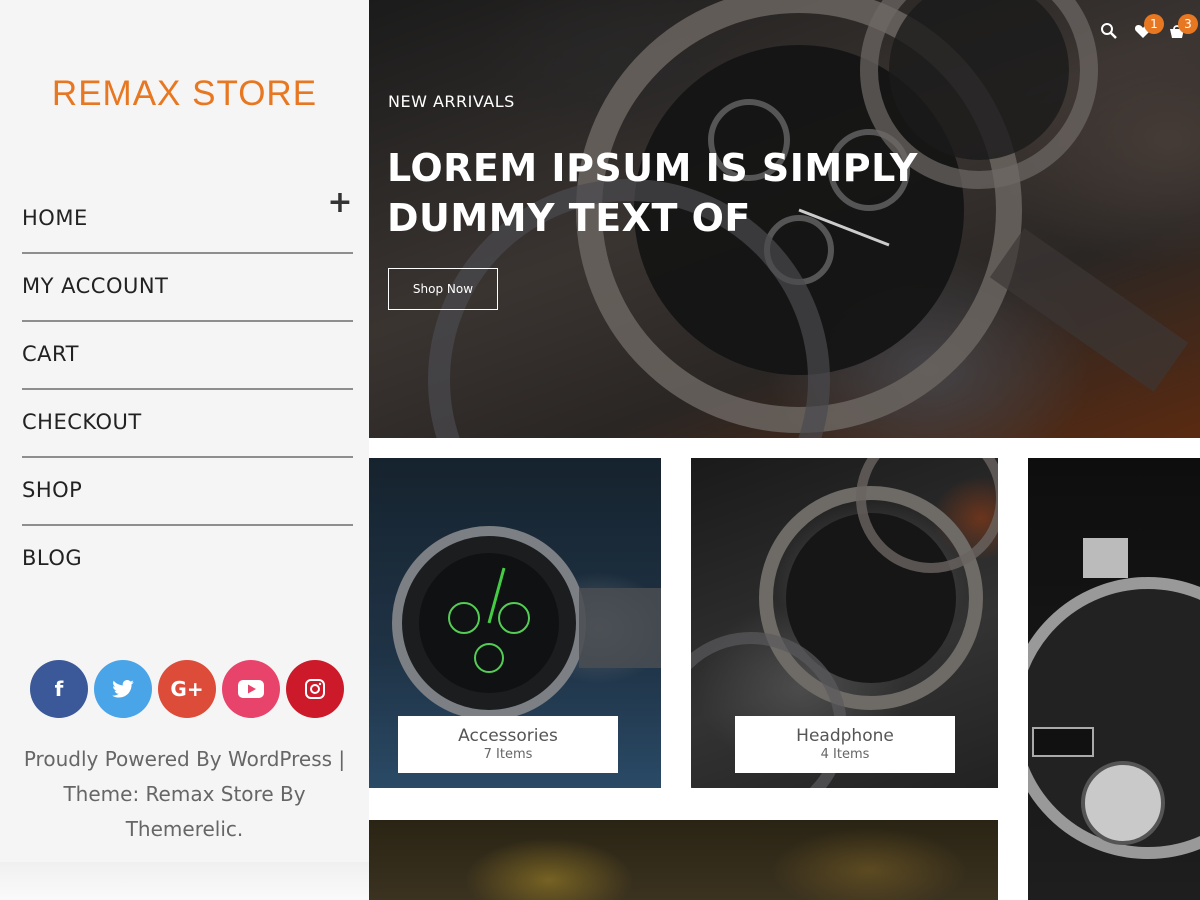  I want to click on category-label: Accessories 7 Items, so click(508, 744).